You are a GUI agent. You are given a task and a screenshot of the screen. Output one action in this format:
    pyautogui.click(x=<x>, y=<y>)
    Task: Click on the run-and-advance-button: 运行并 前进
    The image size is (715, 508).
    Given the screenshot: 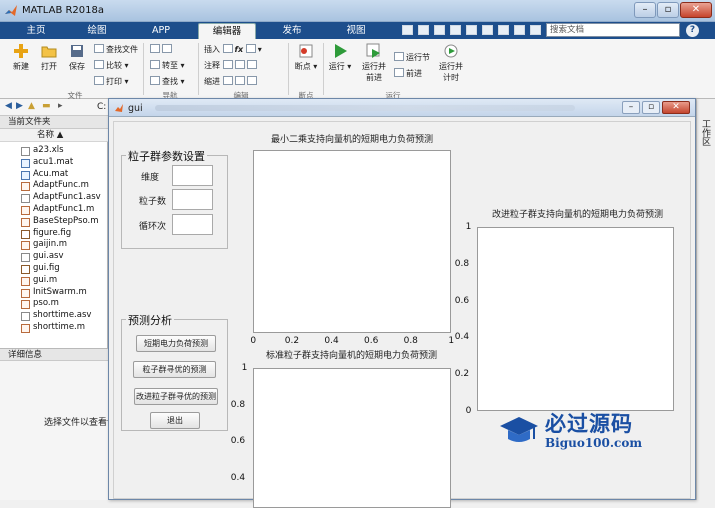 What is the action you would take?
    pyautogui.click(x=374, y=63)
    